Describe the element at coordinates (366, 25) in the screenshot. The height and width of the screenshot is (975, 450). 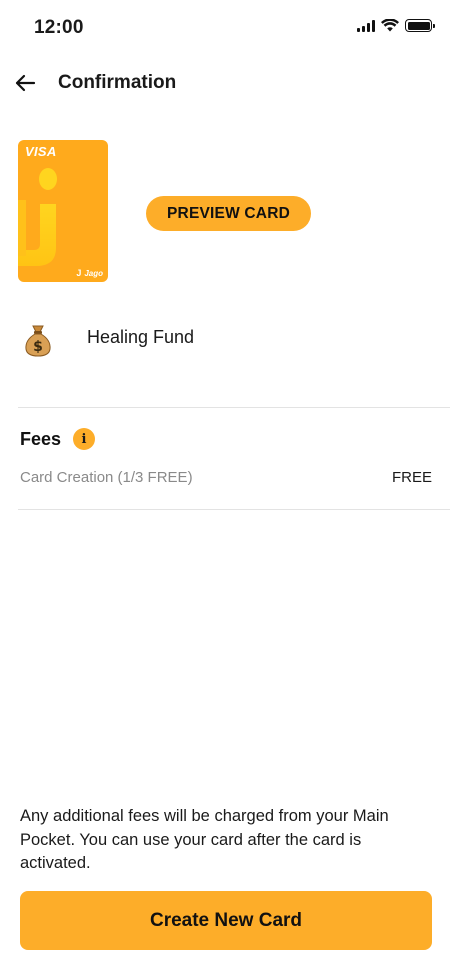
I see `cellular-signal-icon` at that location.